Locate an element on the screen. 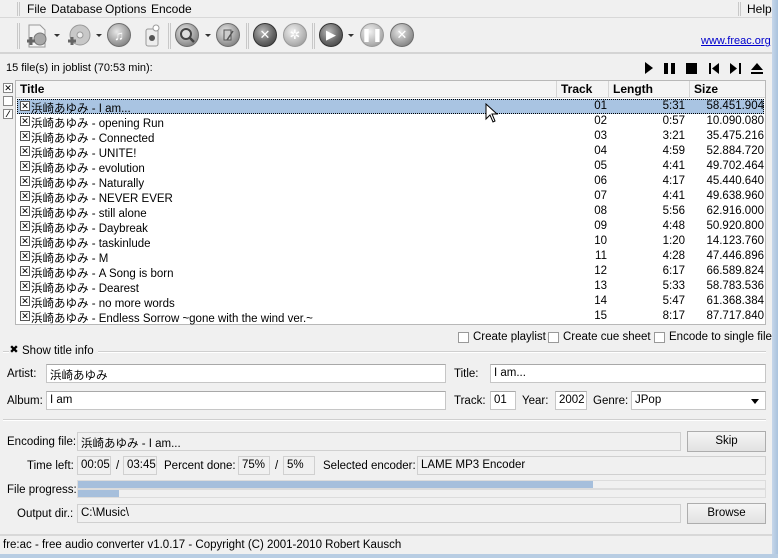 This screenshot has width=778, height=558. toolbar-separator is located at coordinates (169, 36).